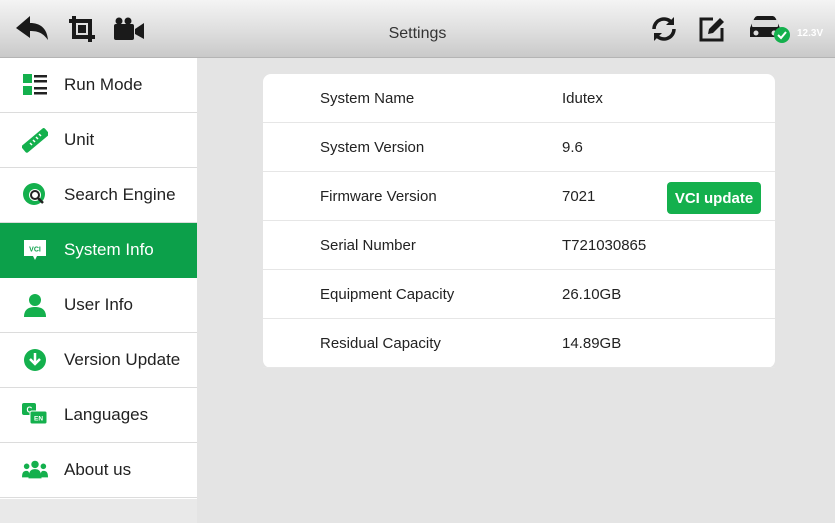 The width and height of the screenshot is (835, 523). I want to click on sidebar-item-about-us: About us, so click(98, 470).